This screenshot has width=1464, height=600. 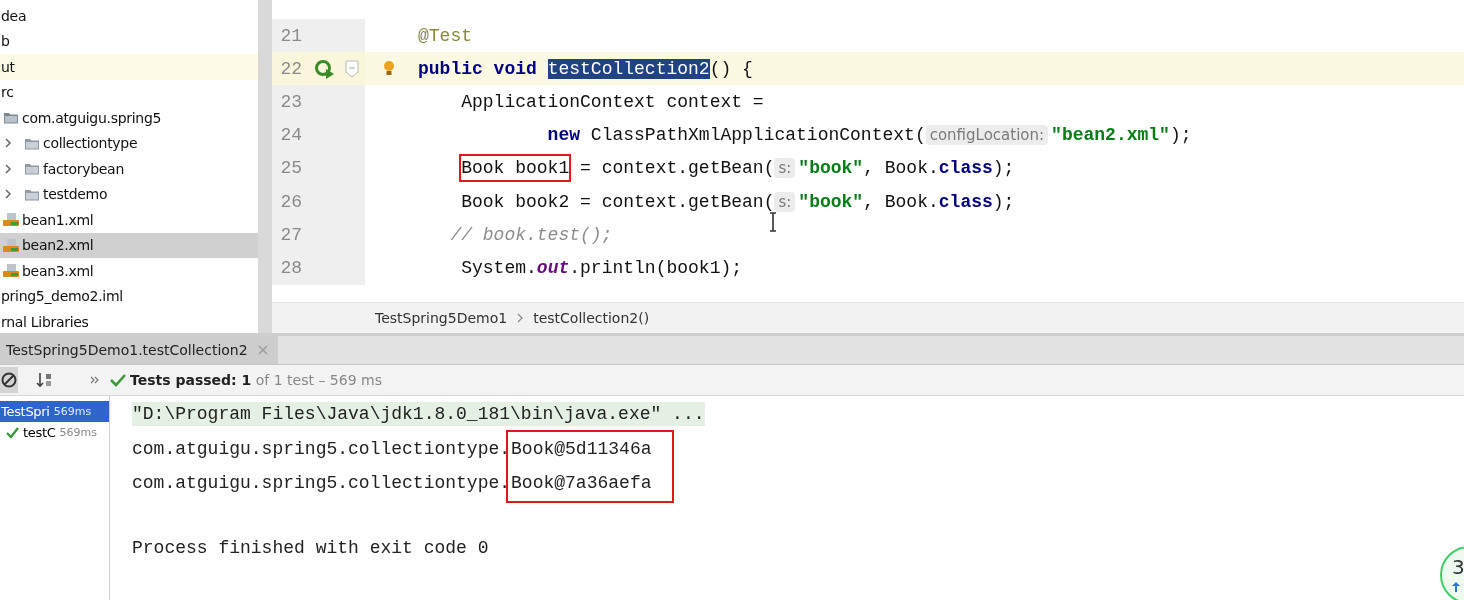 I want to click on run-test-icon, so click(x=325, y=68).